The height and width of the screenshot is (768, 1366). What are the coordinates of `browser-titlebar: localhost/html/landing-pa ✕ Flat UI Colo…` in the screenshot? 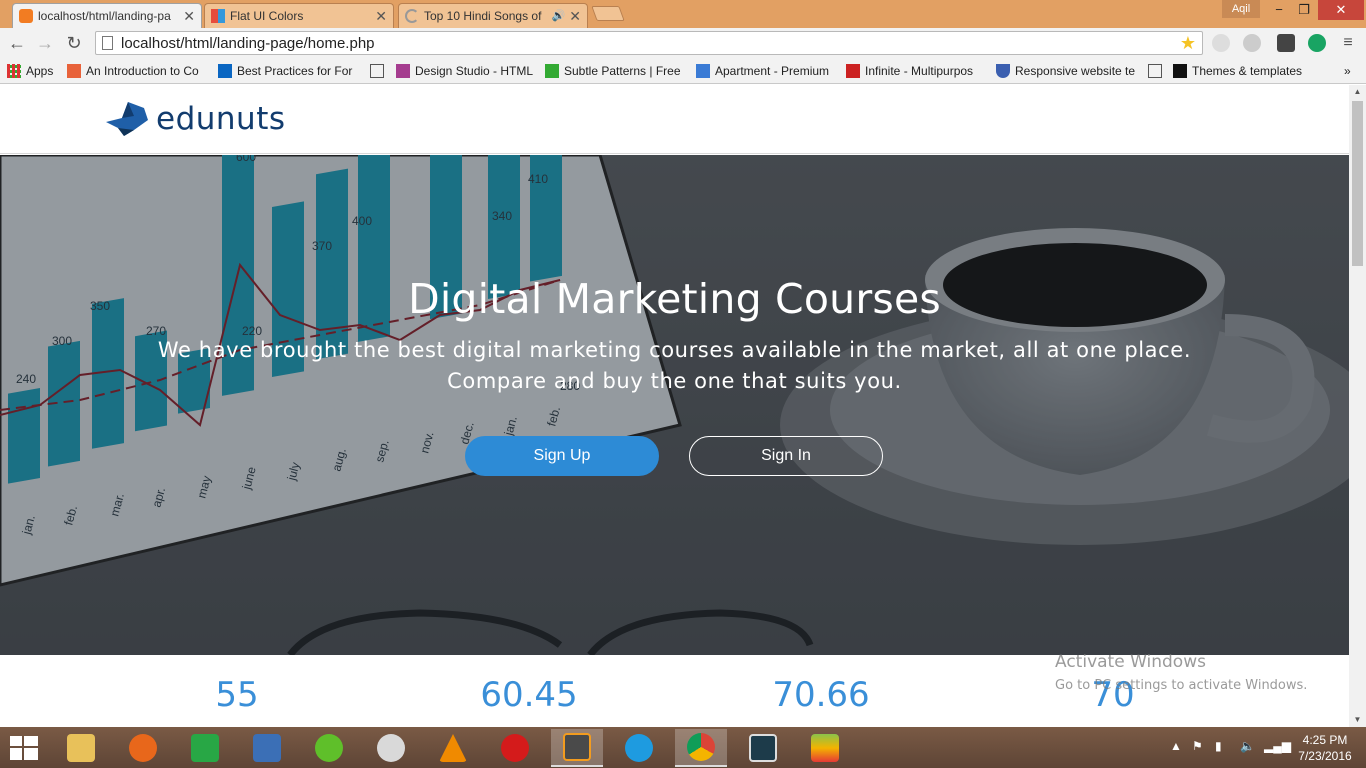 It's located at (683, 14).